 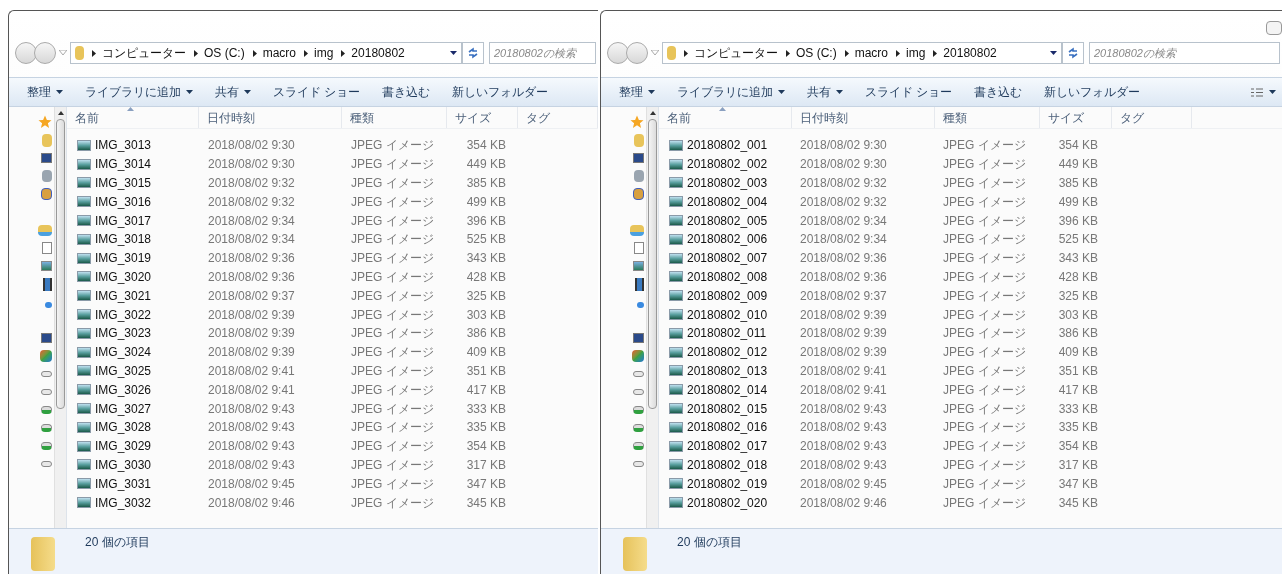 I want to click on file-row: IMG_3018 2018/08/02 9:34 JPEG イメージ 525 KB, so click(x=332, y=239).